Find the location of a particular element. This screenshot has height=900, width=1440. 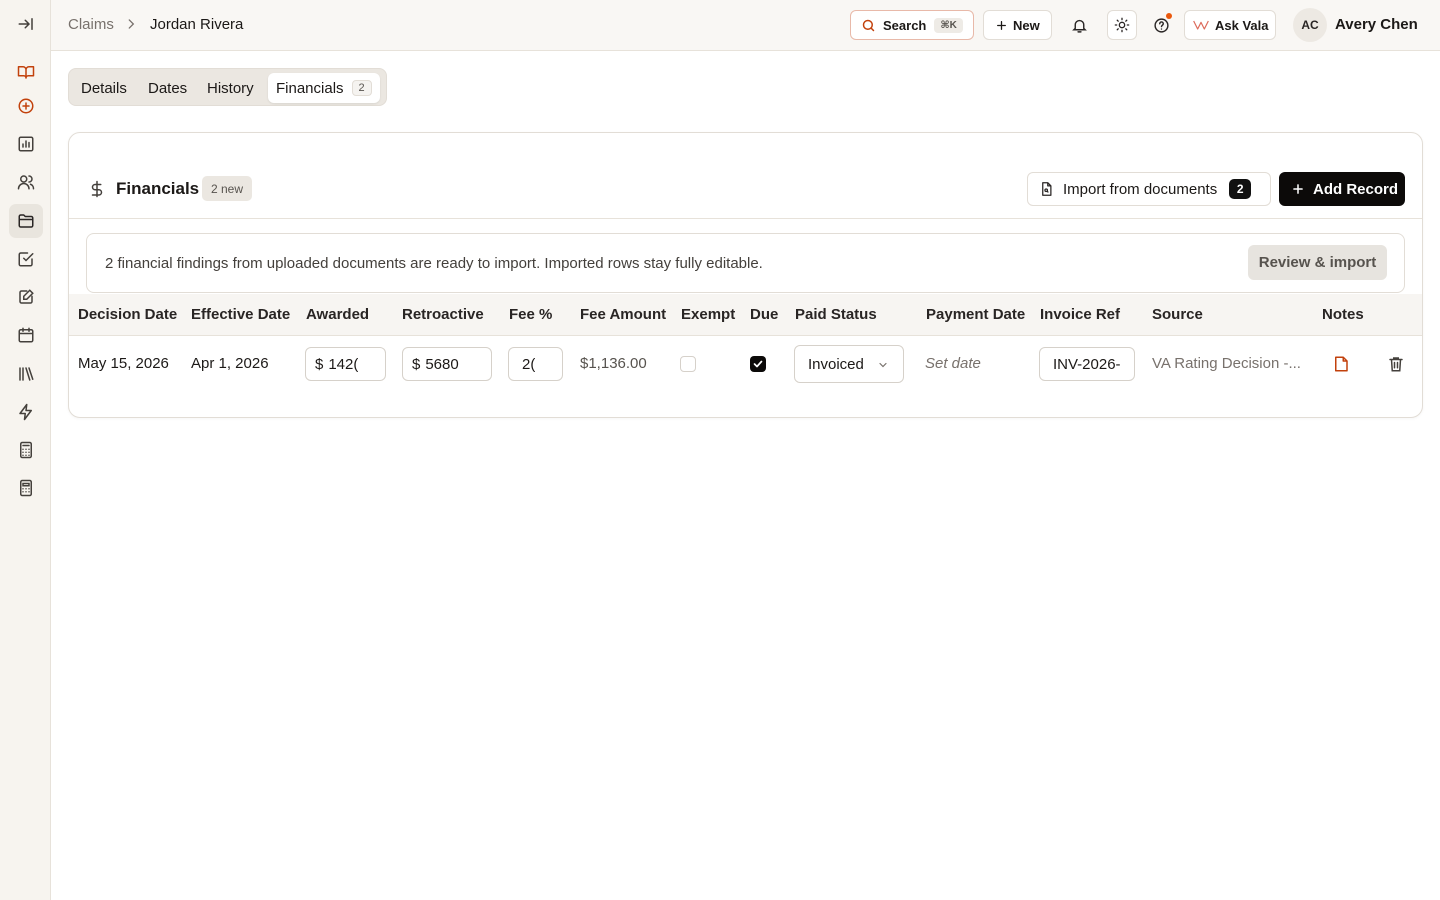

breadcrumb-parent: Claims is located at coordinates (91, 24).